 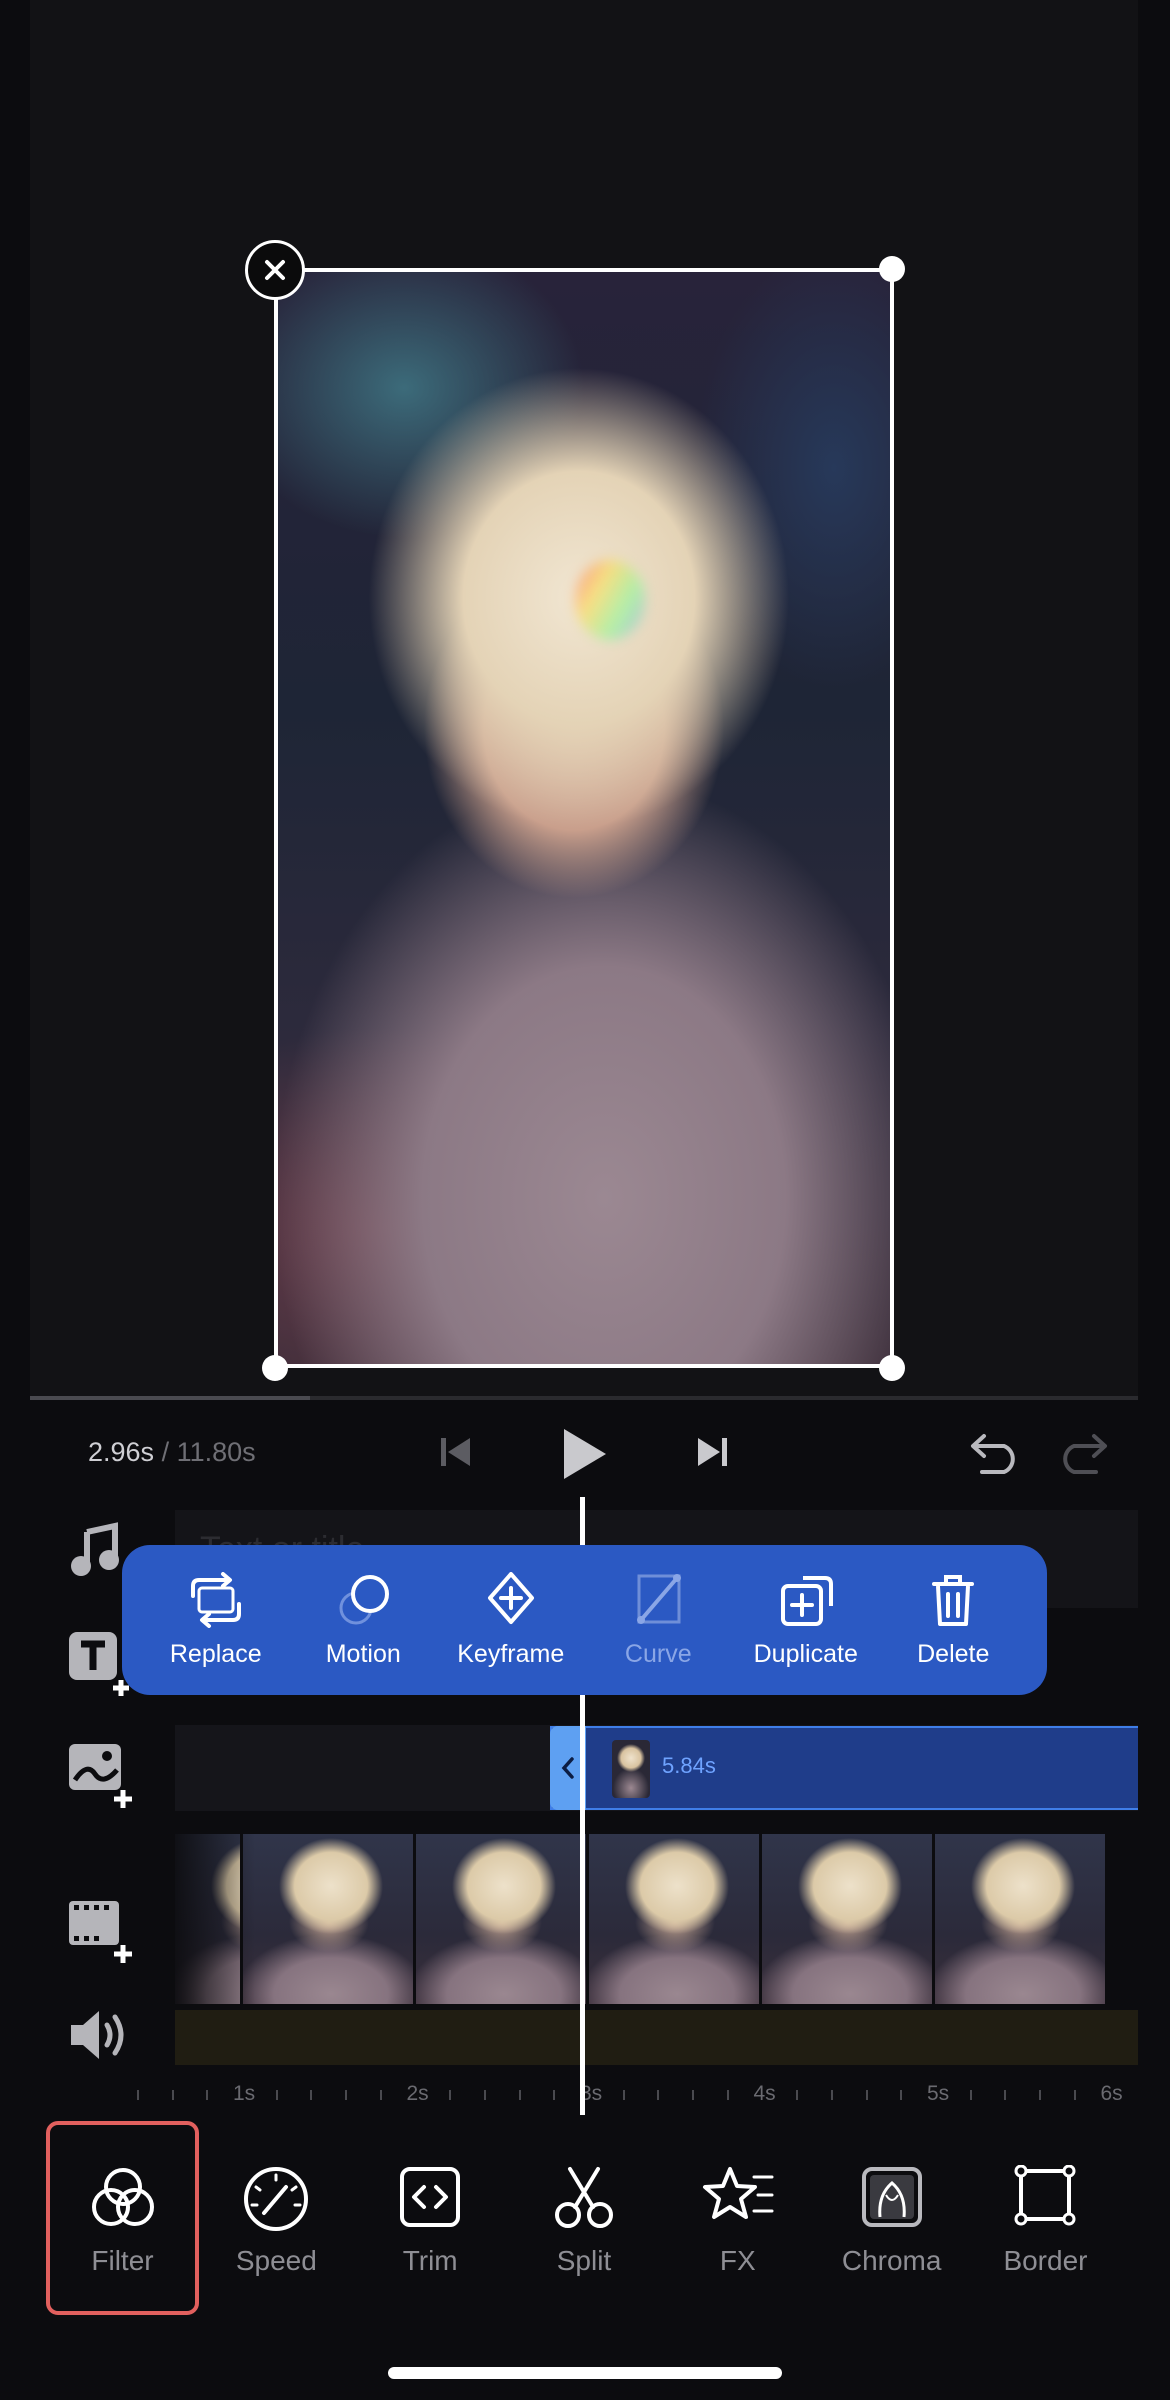 What do you see at coordinates (216, 1452) in the screenshot?
I see `total-time: 11.80s` at bounding box center [216, 1452].